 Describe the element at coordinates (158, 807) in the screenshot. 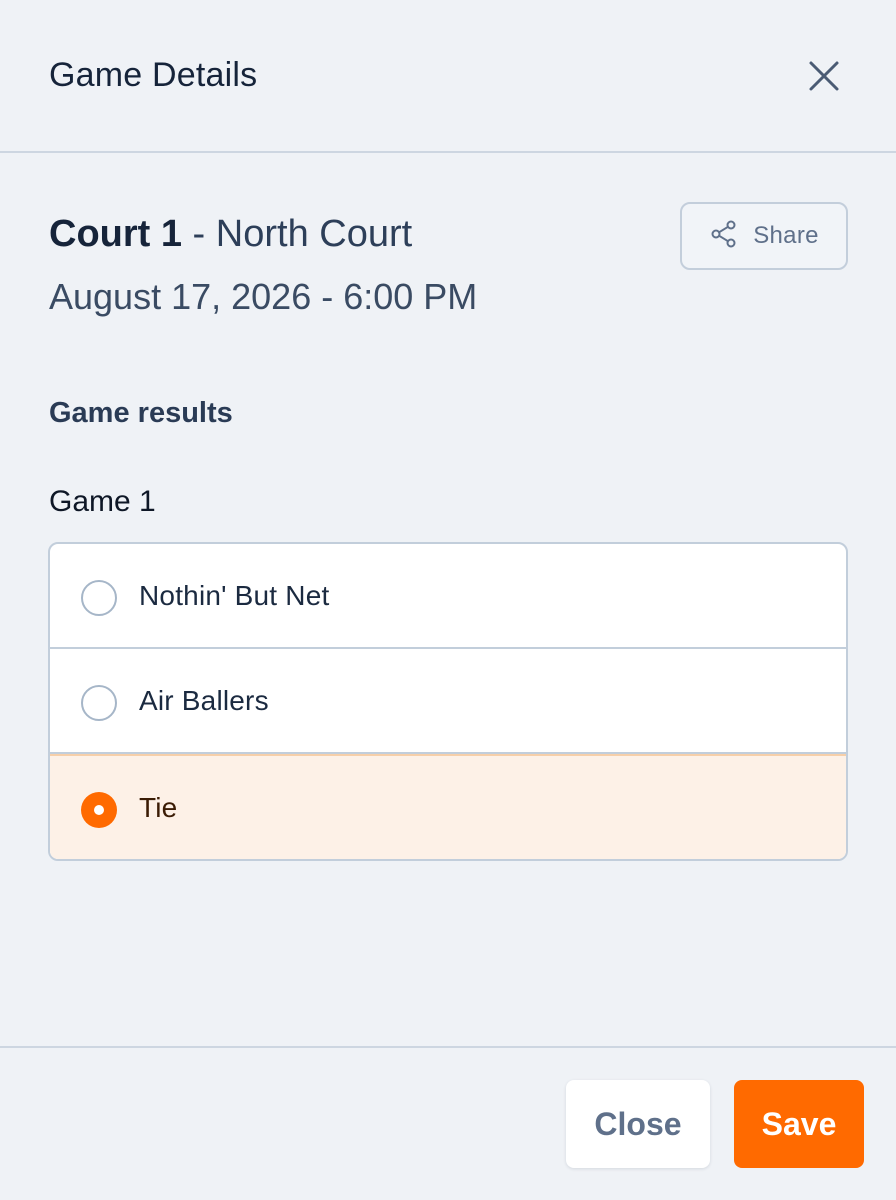

I see `option-label: Tie` at that location.